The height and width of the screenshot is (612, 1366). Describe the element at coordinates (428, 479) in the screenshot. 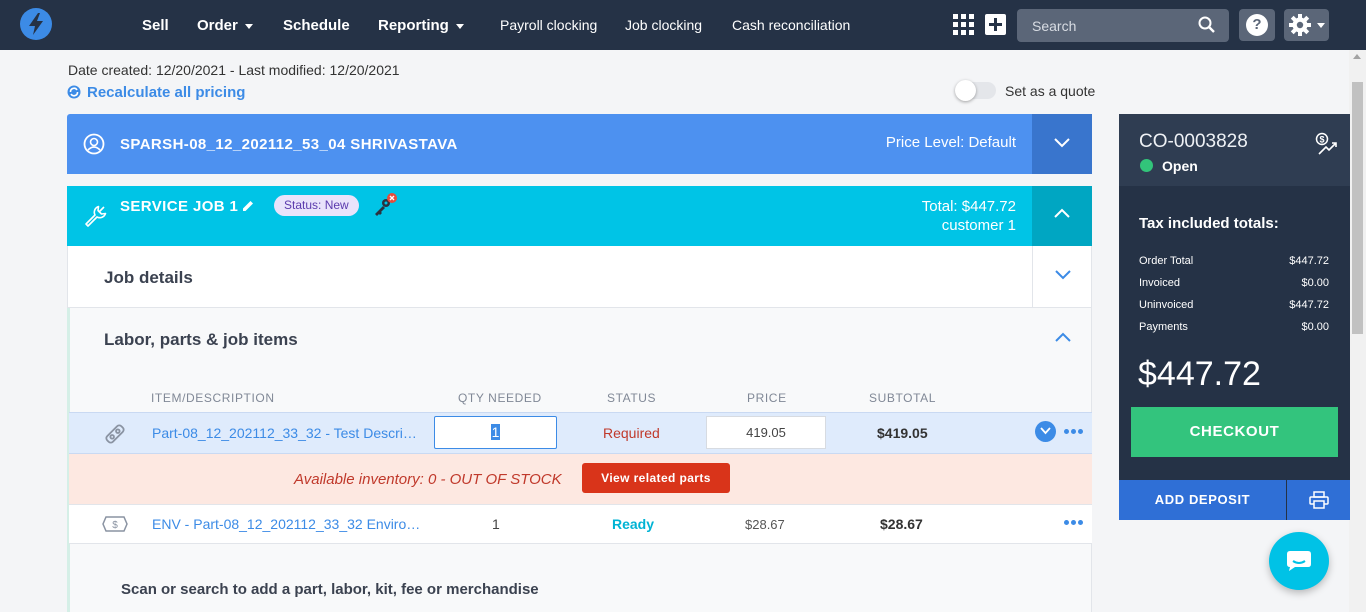

I see `inventory-alert-text: Available inventory: 0 - OUT OF STOCK` at that location.